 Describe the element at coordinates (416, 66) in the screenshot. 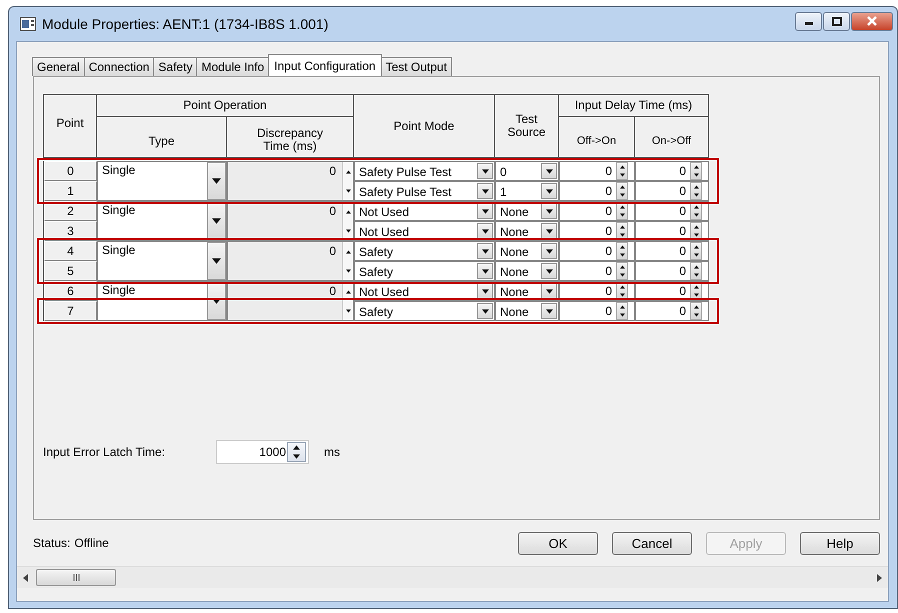

I see `tab: Test Output` at that location.